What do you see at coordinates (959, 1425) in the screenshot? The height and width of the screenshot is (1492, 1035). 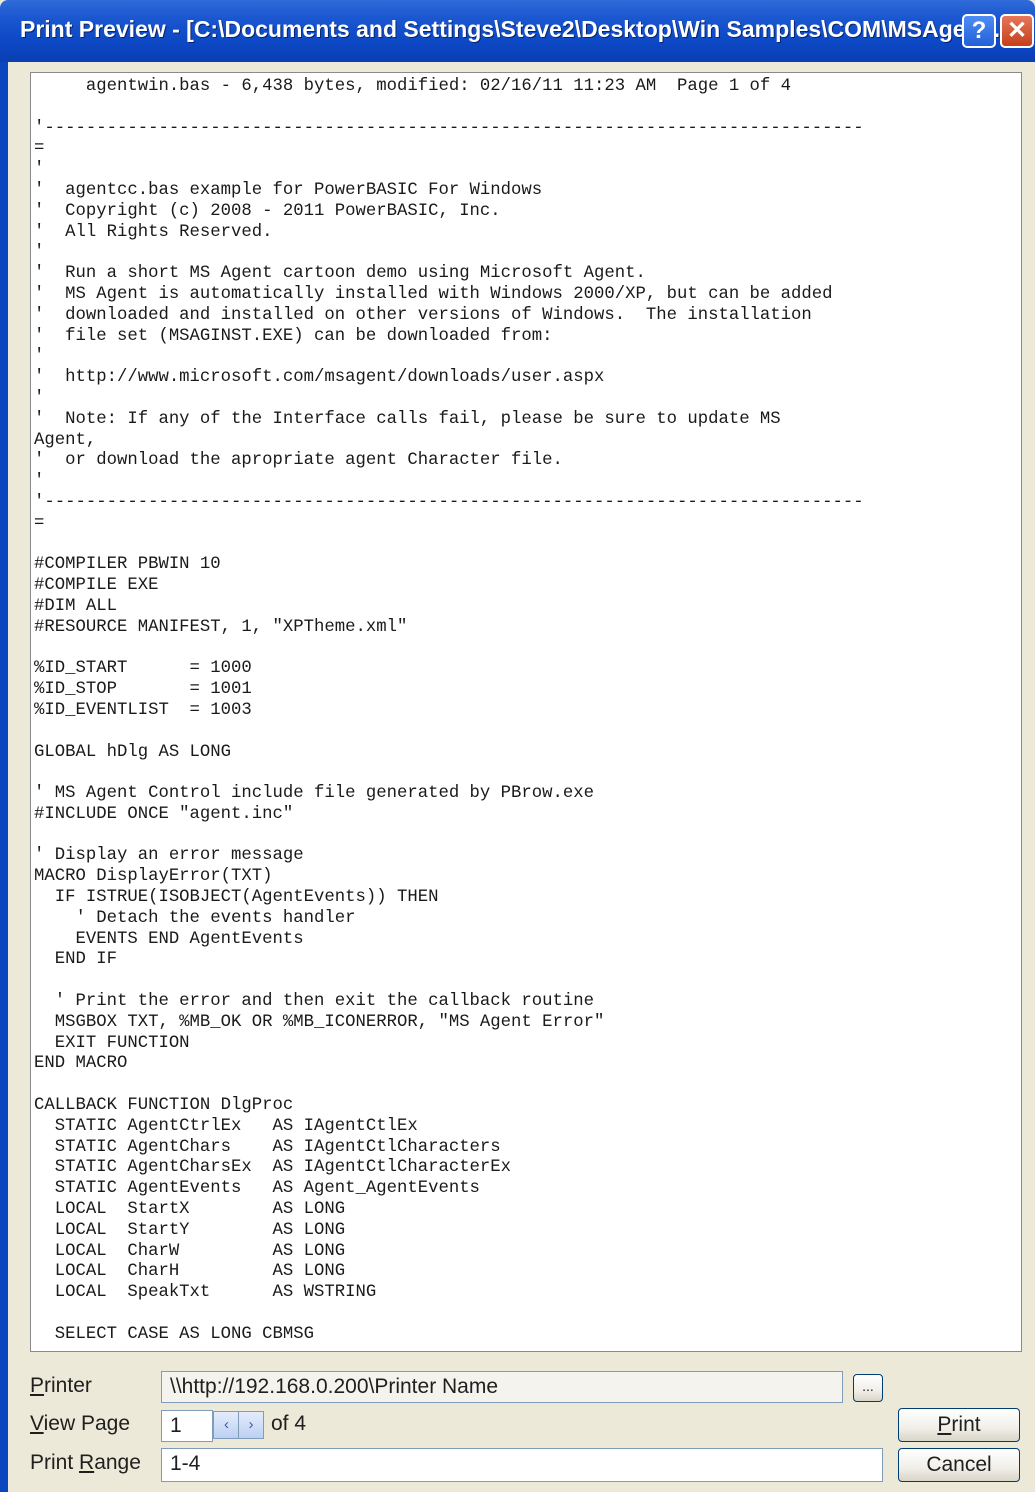 I see `print-button: Print` at bounding box center [959, 1425].